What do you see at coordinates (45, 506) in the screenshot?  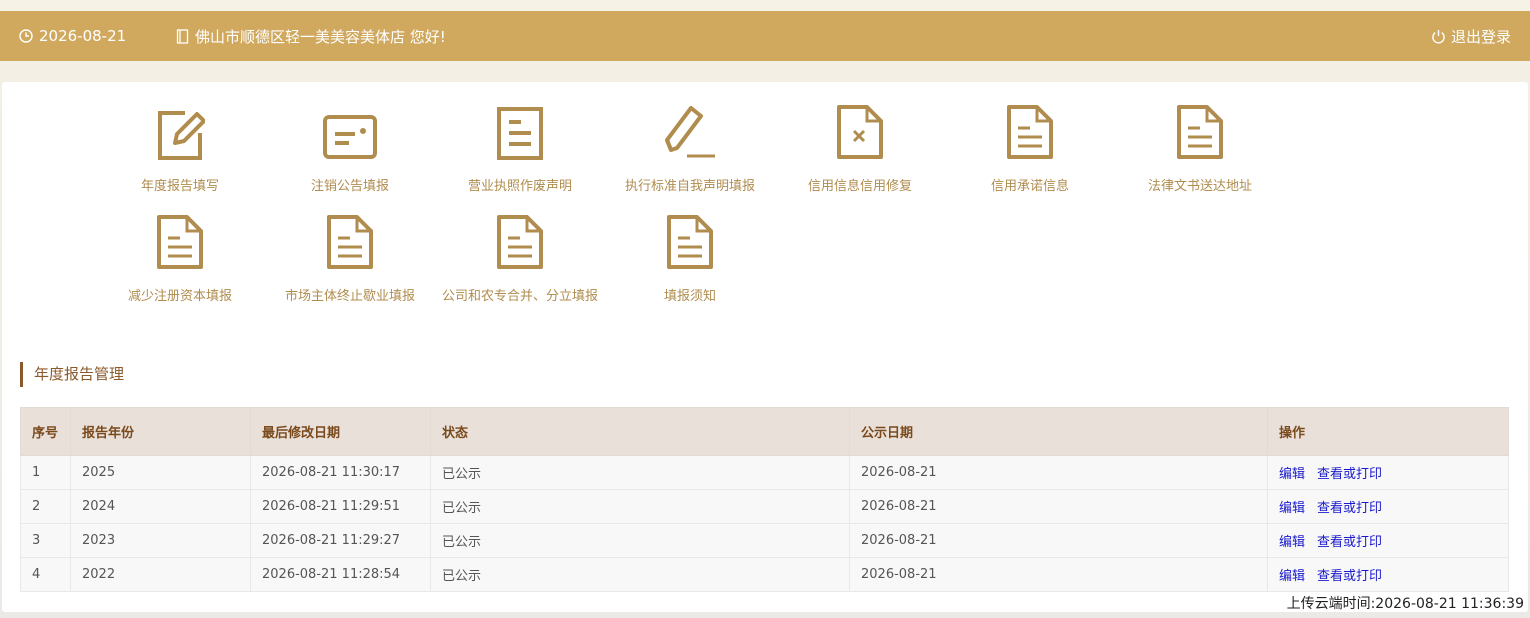 I see `cell-no: 2` at bounding box center [45, 506].